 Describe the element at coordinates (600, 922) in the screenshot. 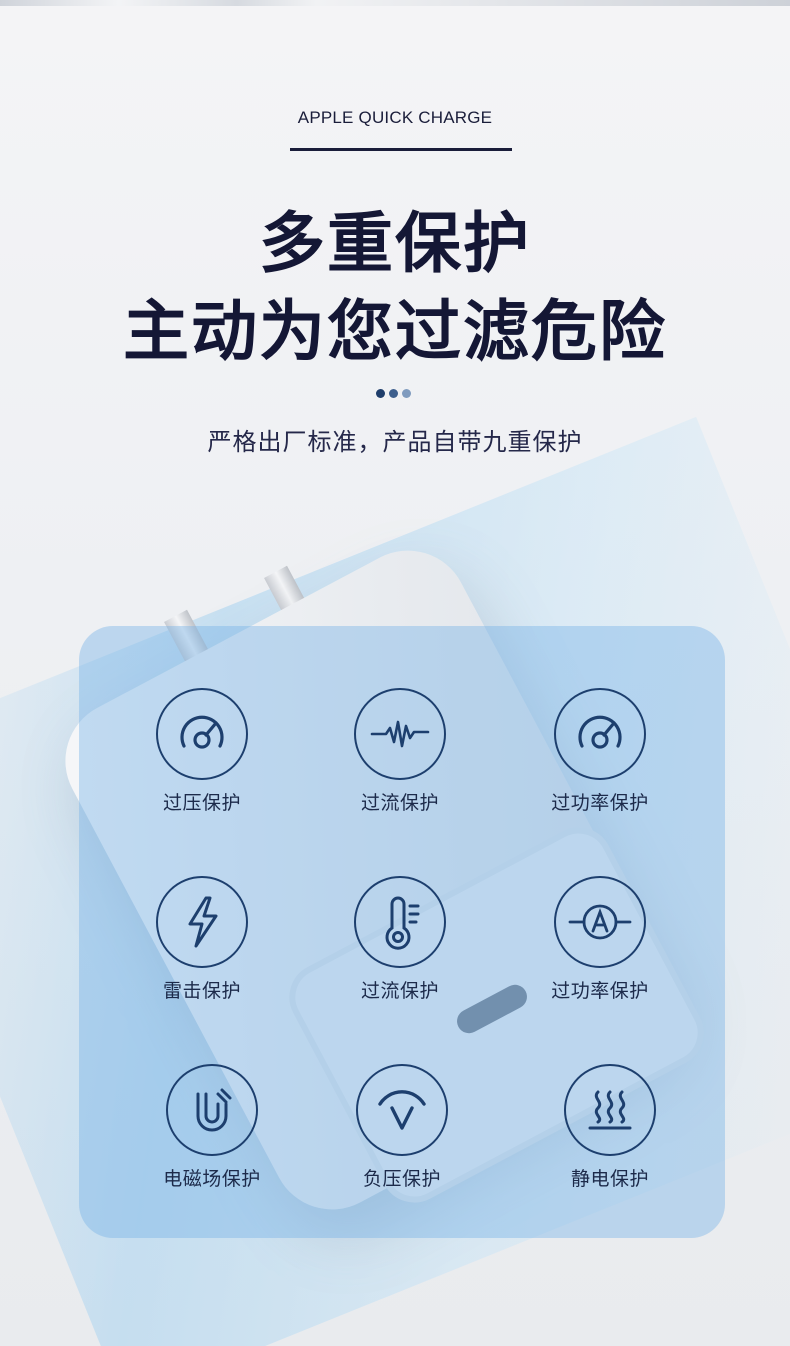

I see `ammeter-icon` at that location.